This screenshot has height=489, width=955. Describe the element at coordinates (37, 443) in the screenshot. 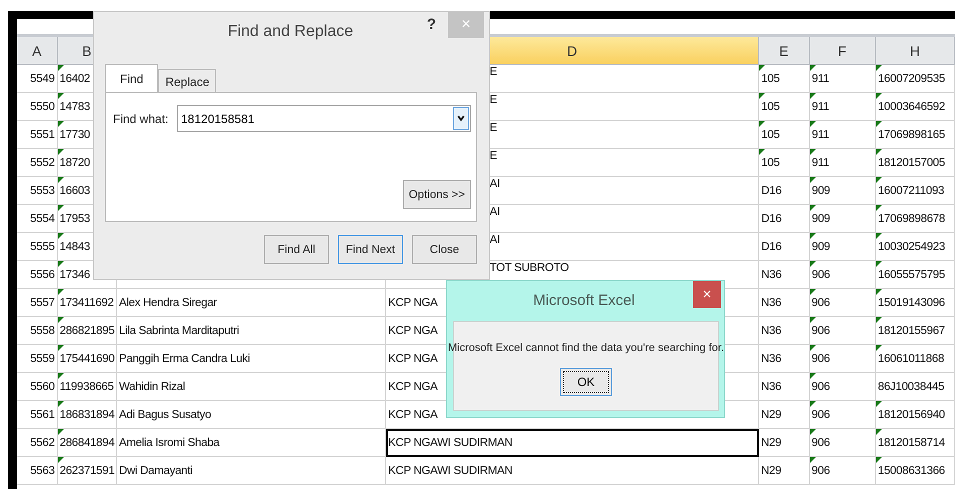

I see `row-number: 5562` at that location.